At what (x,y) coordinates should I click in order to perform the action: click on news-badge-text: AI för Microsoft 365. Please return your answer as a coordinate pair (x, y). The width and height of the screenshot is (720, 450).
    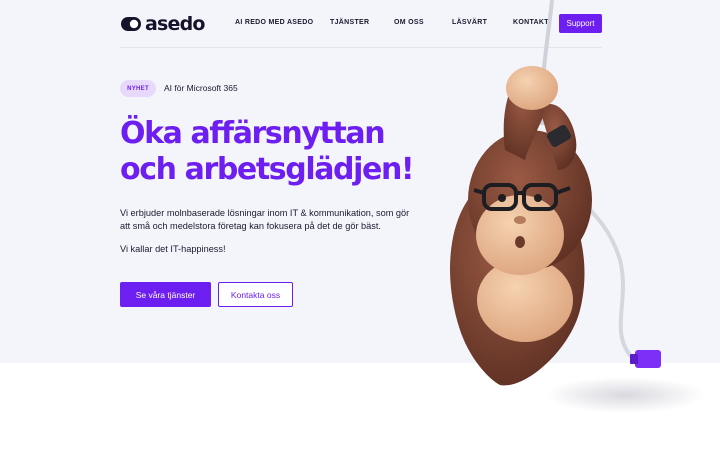
    Looking at the image, I should click on (201, 88).